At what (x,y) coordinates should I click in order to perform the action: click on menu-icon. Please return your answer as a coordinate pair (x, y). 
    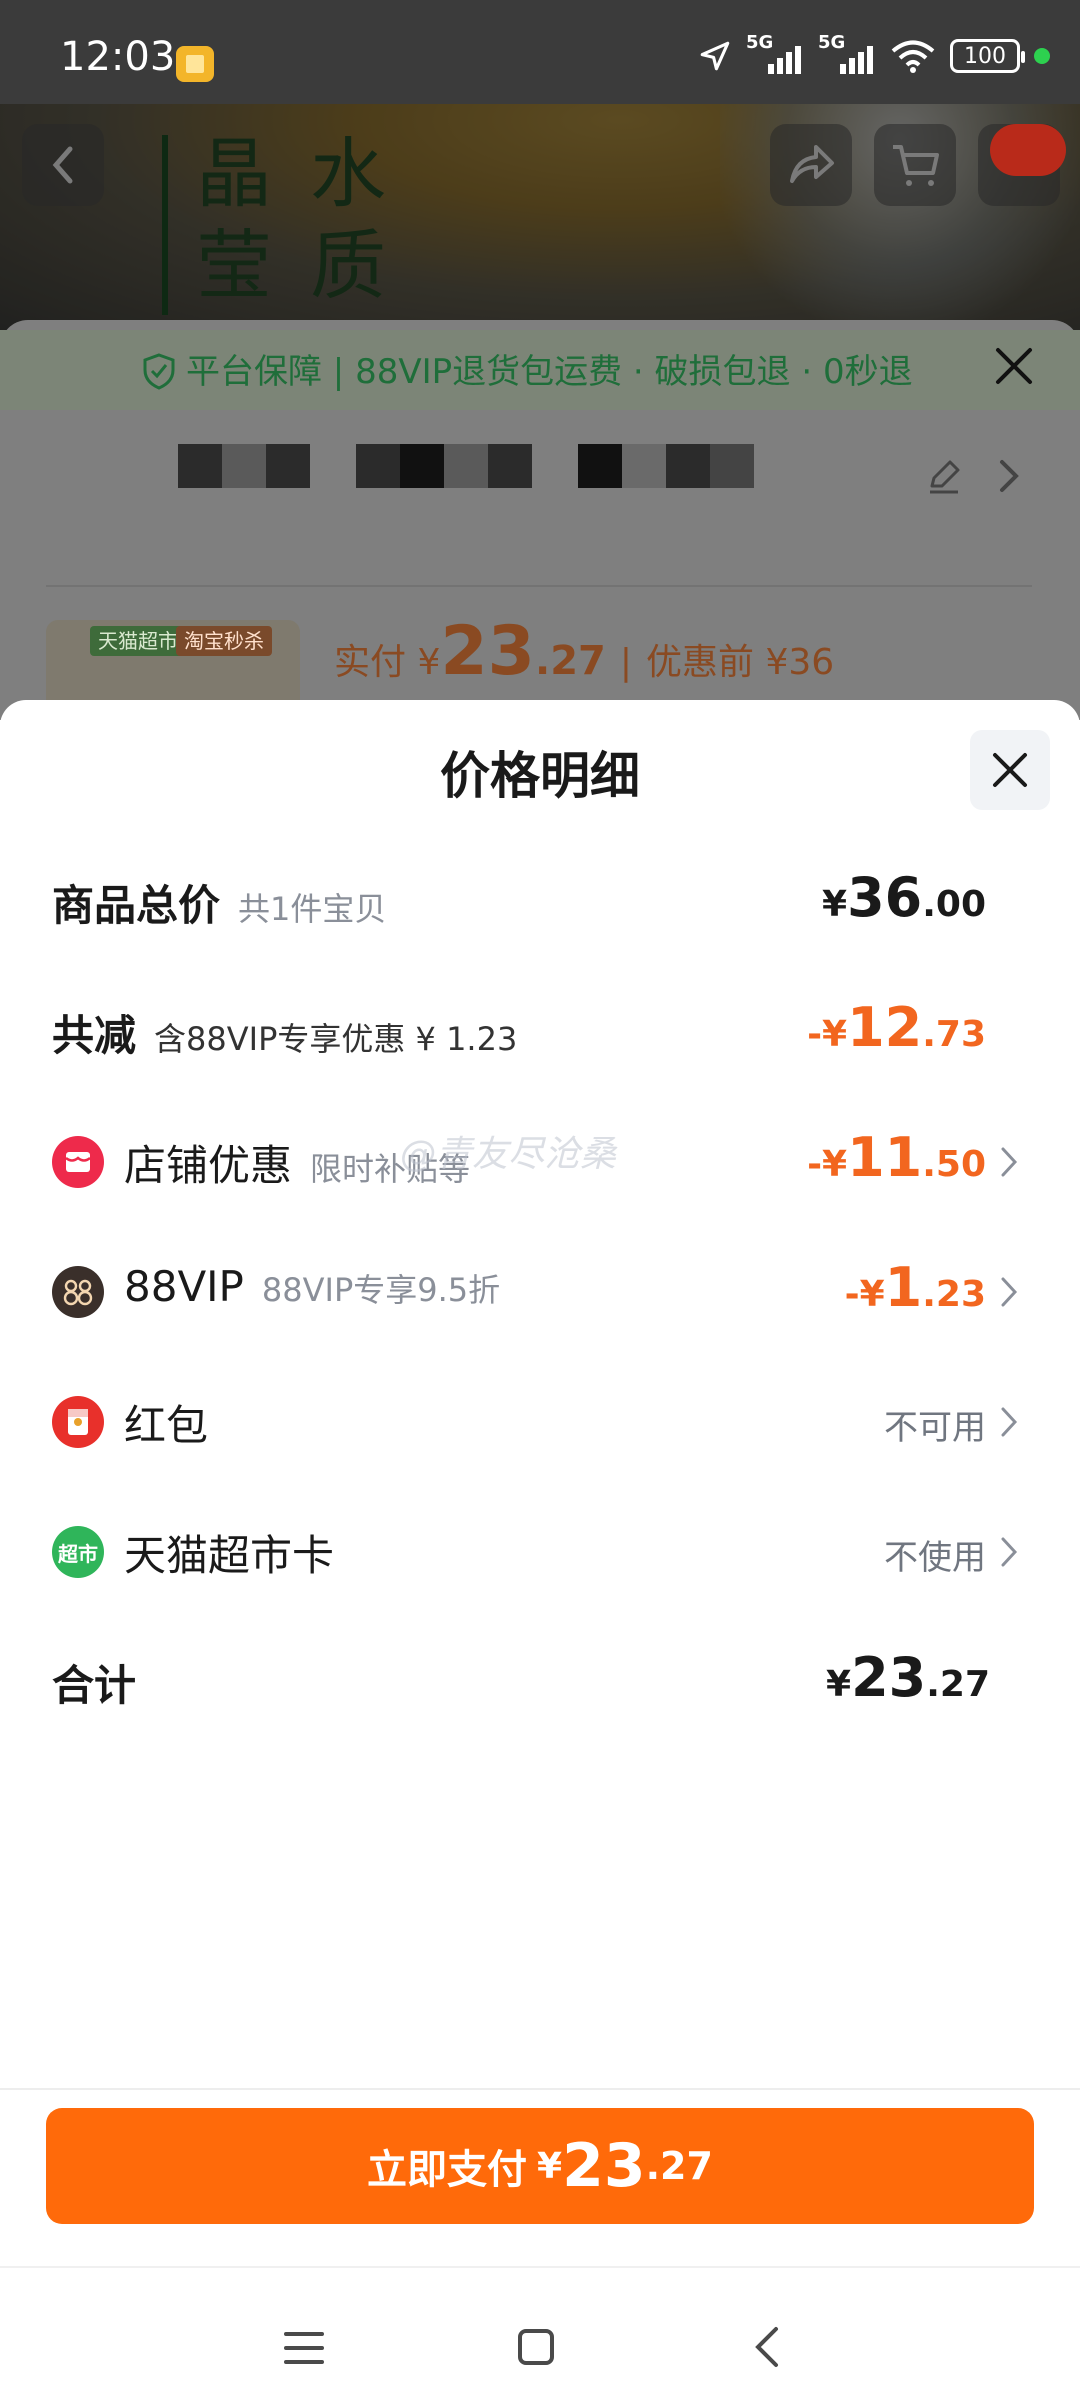
    Looking at the image, I should click on (304, 2348).